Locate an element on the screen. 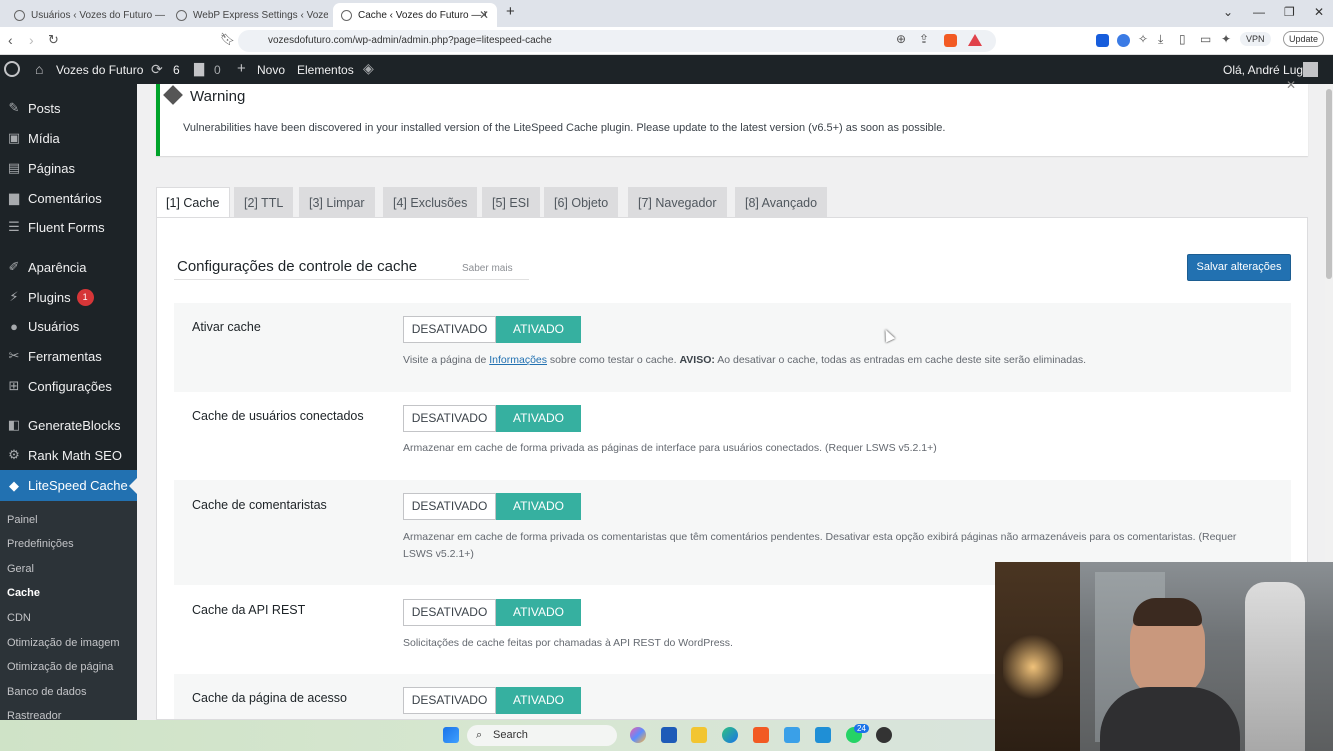 Image resolution: width=1333 pixels, height=751 pixels. new-content-link: Novo is located at coordinates (271, 70).